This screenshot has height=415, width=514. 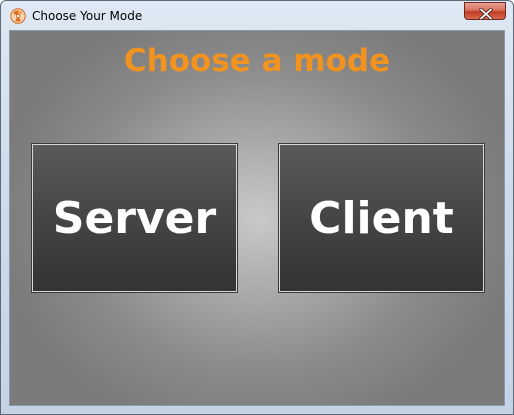 I want to click on client-button: Client, so click(x=381, y=218).